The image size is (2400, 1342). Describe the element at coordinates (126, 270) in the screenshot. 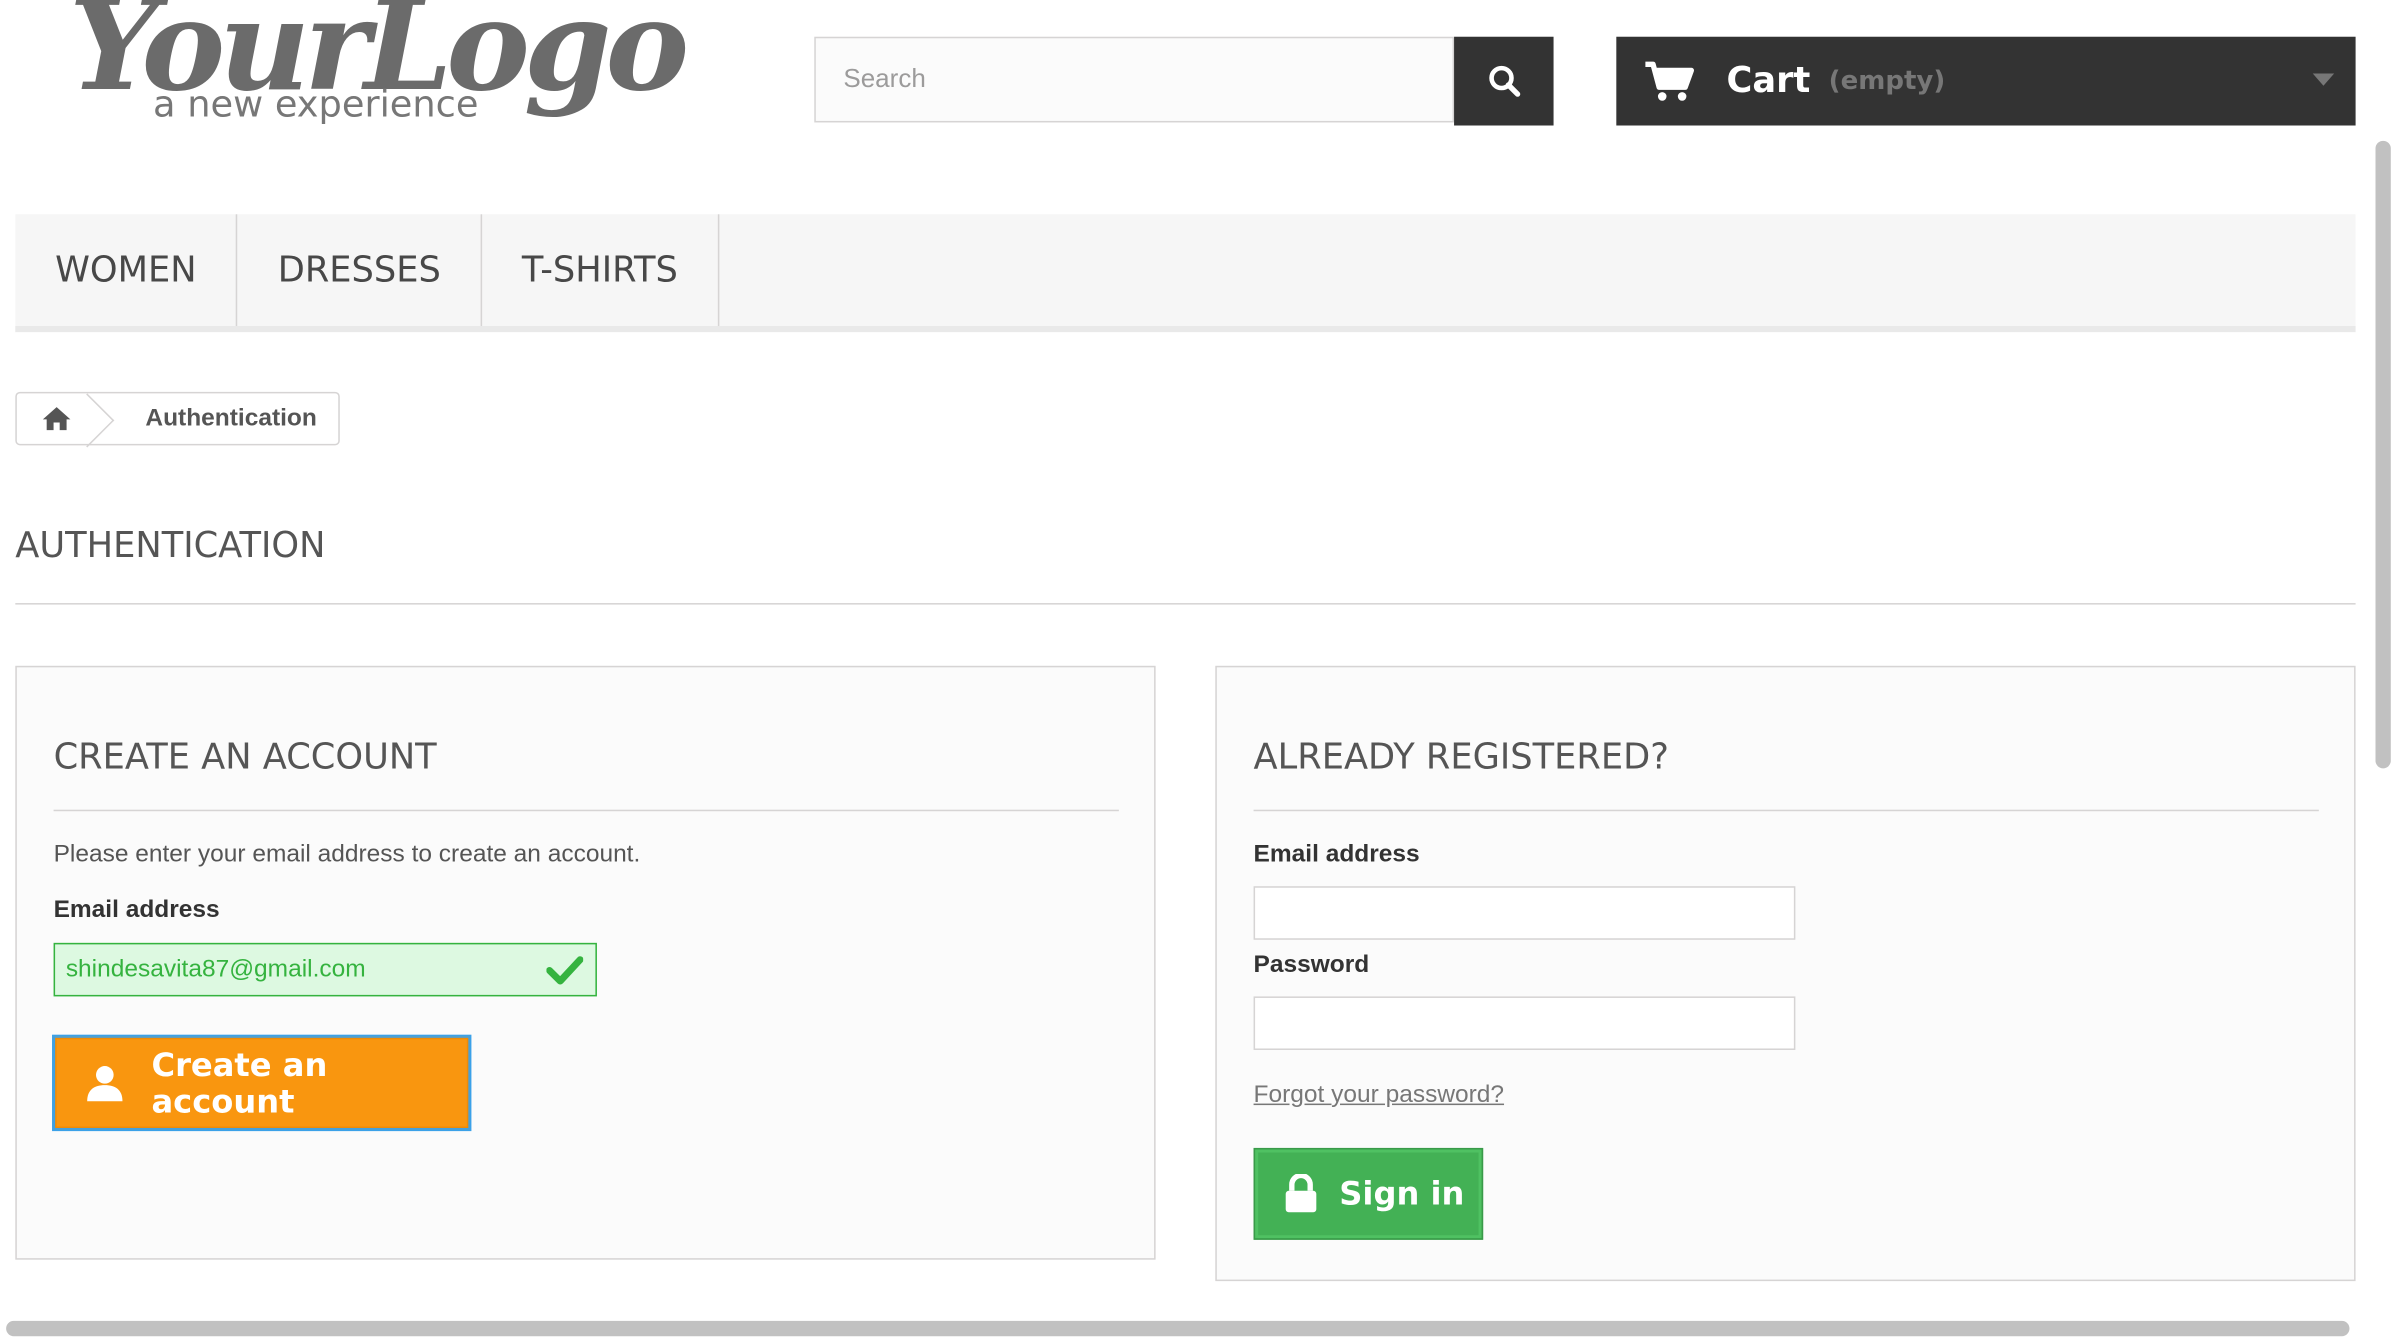

I see `menu-item-women: WOMEN` at that location.